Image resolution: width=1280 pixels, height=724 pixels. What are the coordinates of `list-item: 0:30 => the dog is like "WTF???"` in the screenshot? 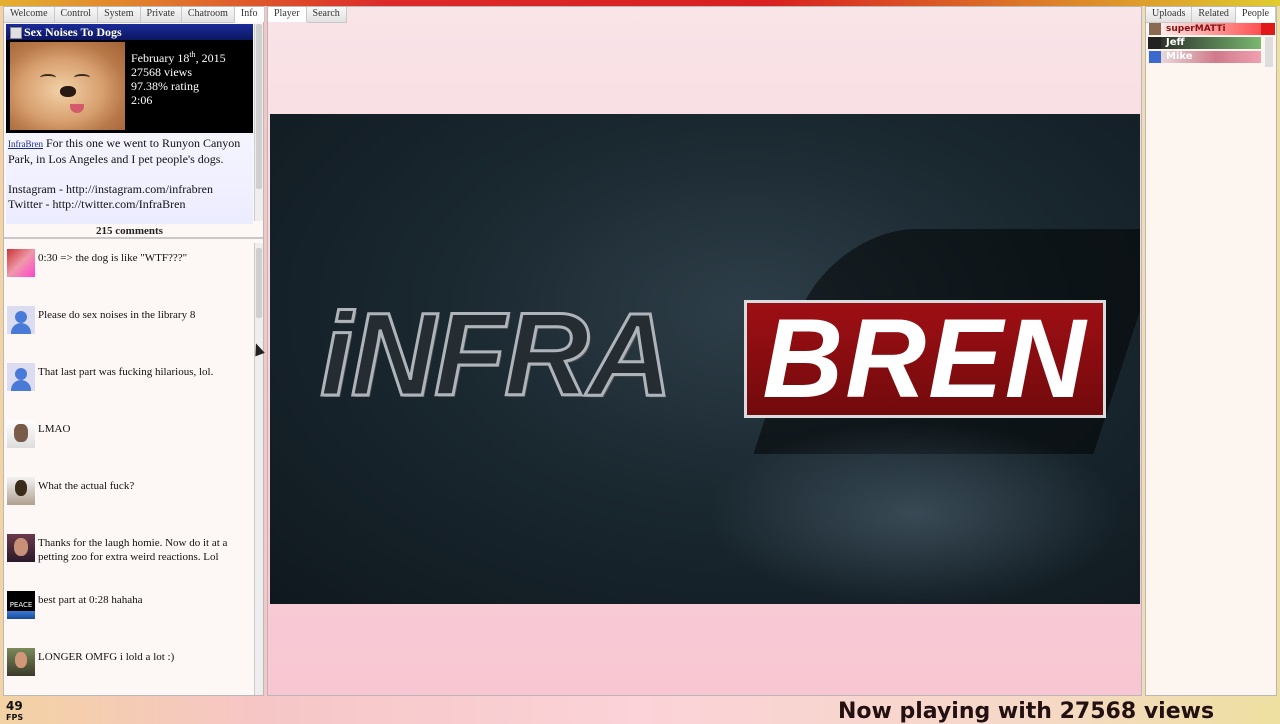 It's located at (129, 277).